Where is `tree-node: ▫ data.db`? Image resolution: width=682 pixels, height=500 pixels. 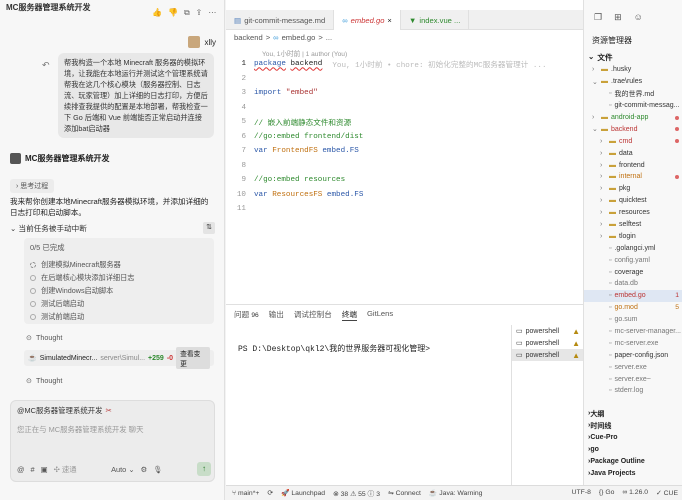
tree-node: ▫ data.db is located at coordinates (633, 284).